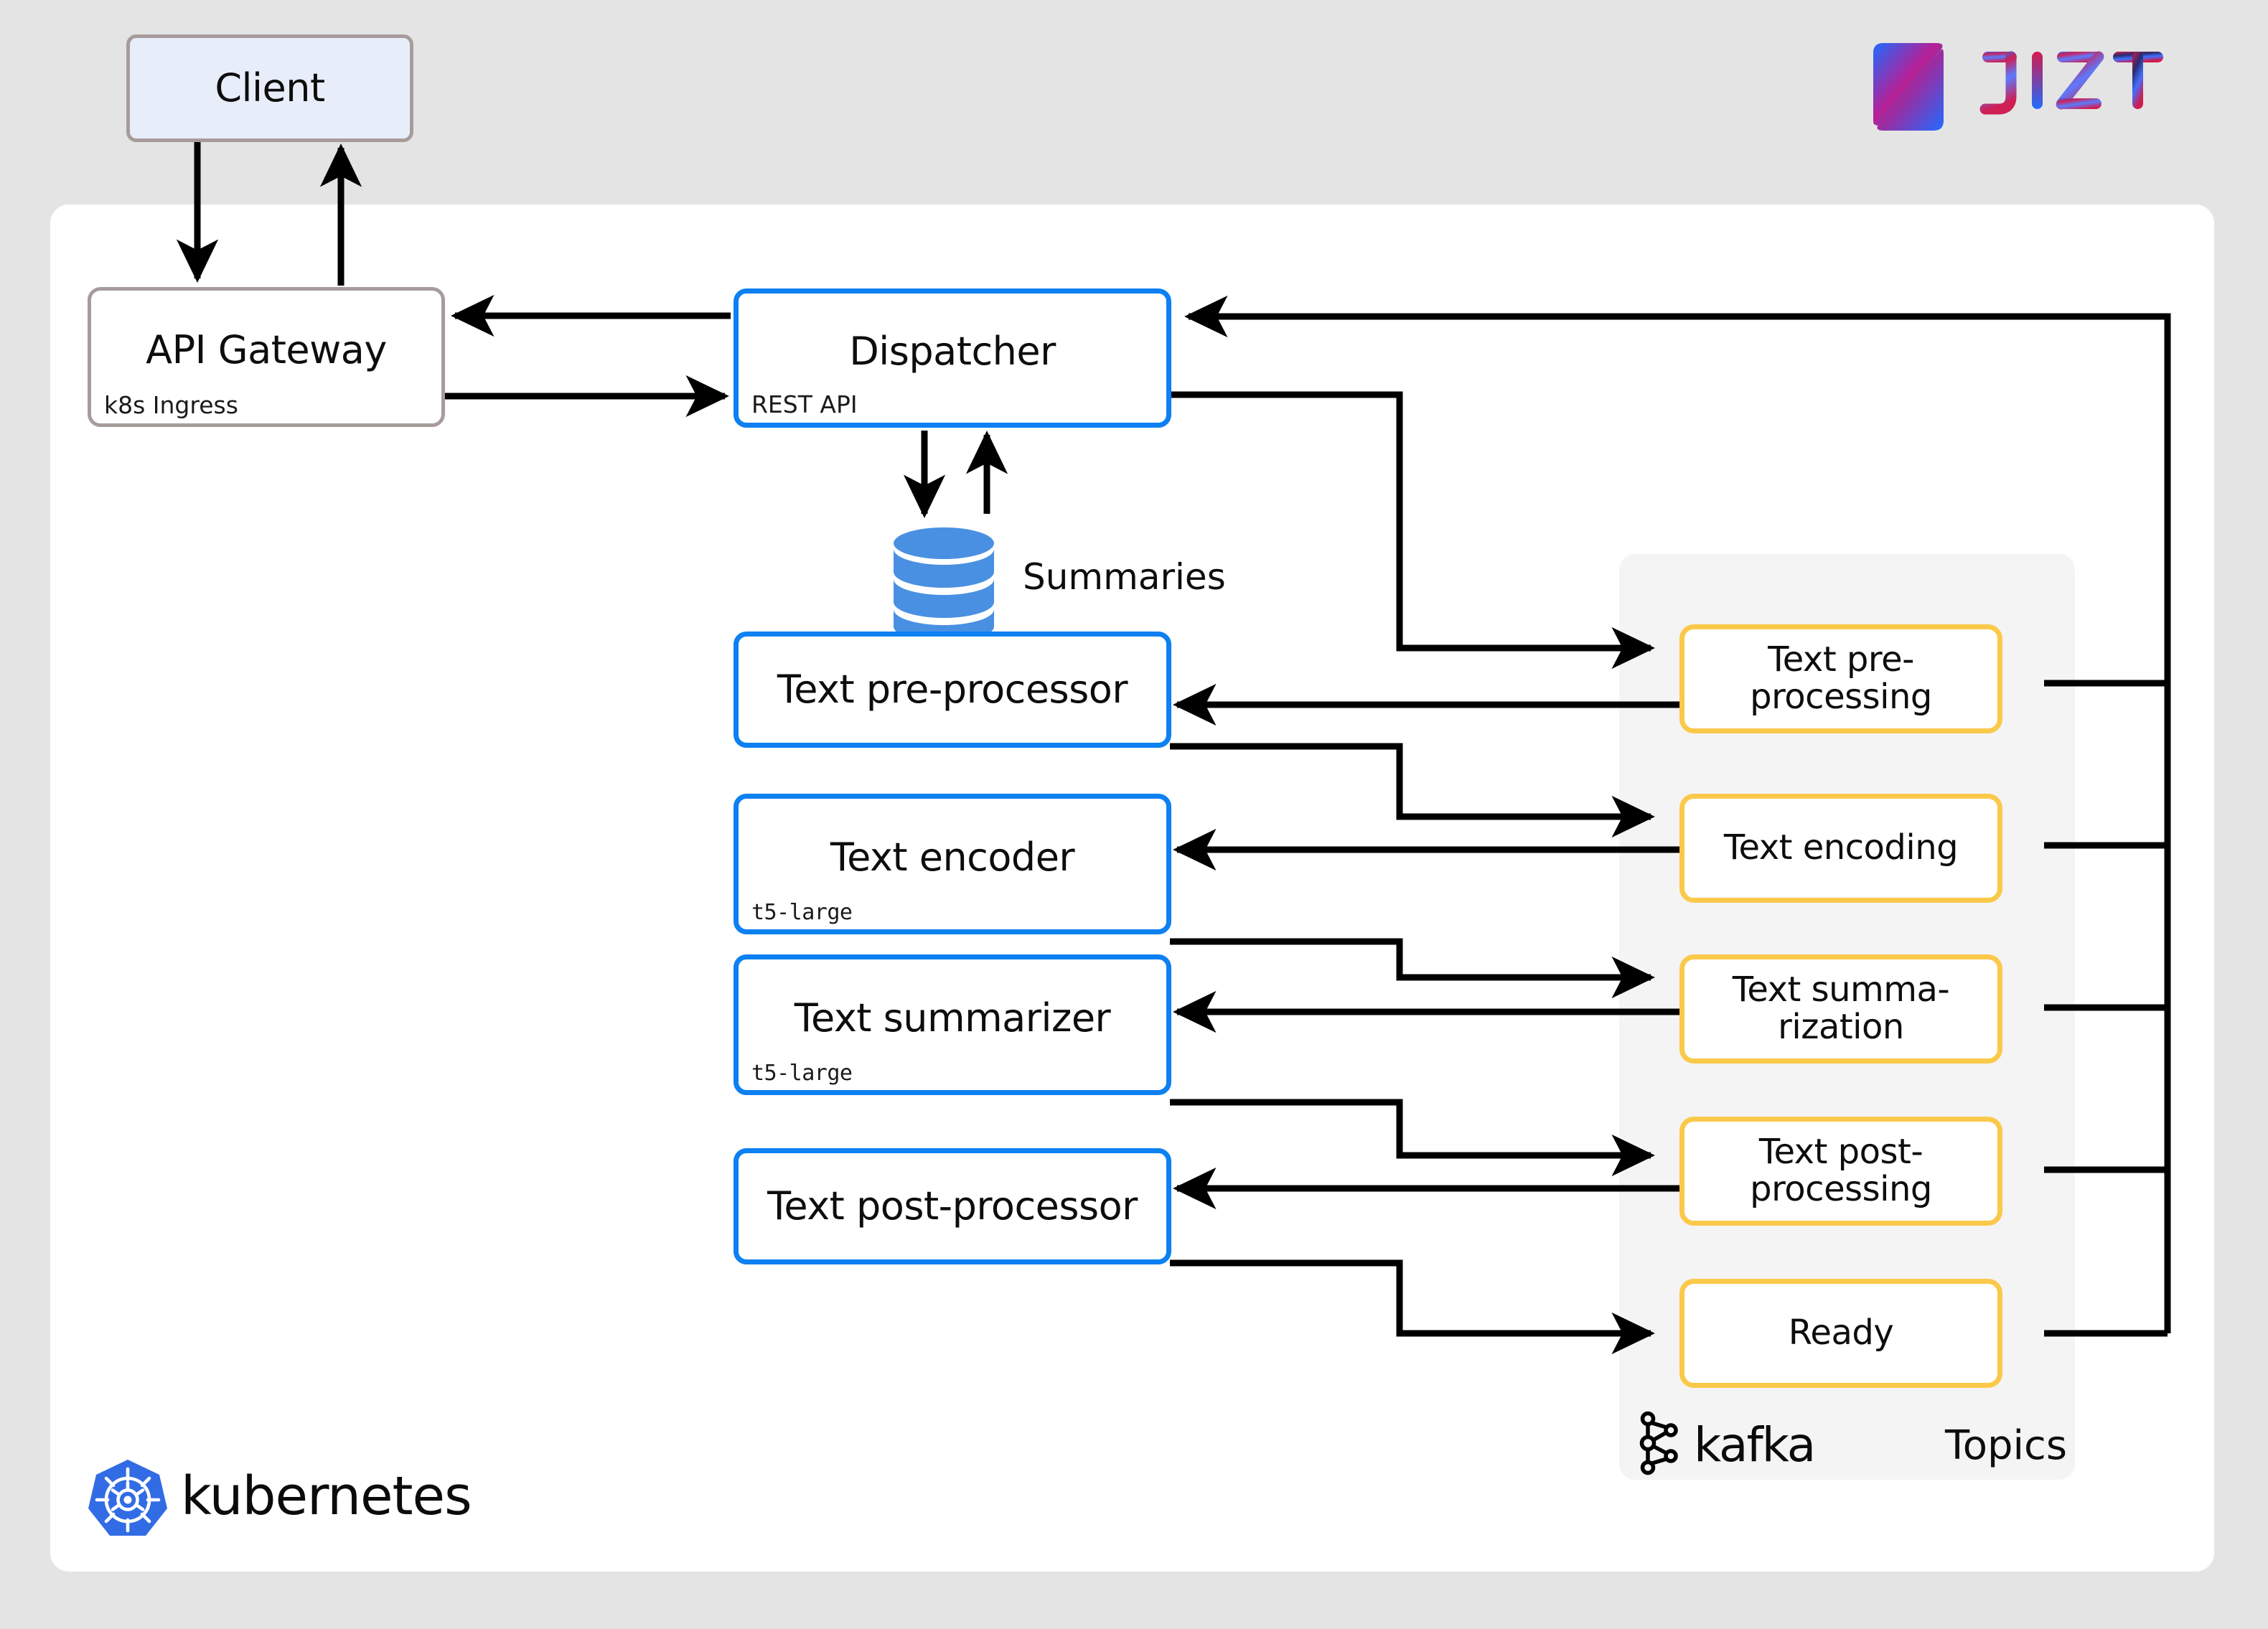 The height and width of the screenshot is (1629, 2268). I want to click on jizt-logo, so click(2018, 87).